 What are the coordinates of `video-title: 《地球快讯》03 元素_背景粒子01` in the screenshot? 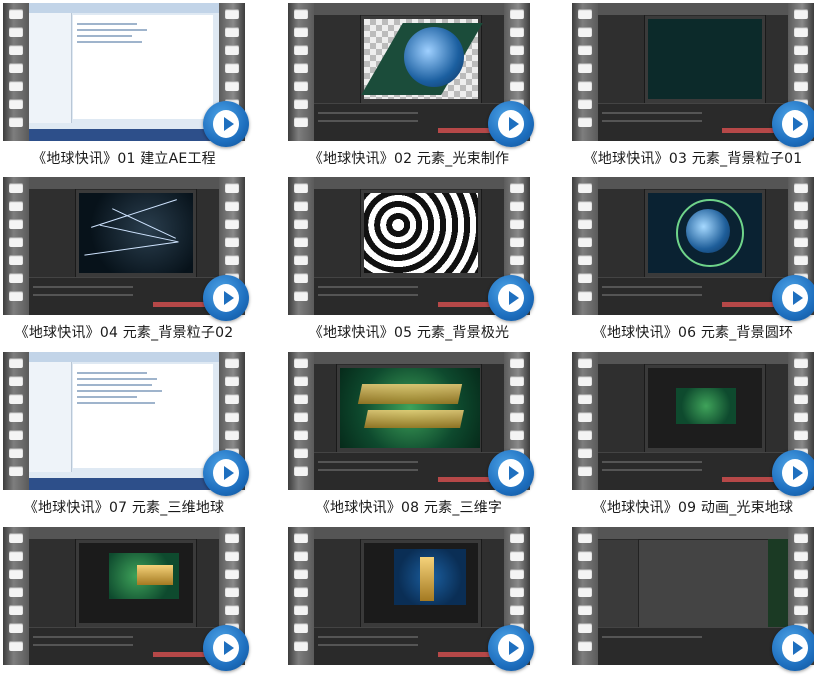 It's located at (688, 158).